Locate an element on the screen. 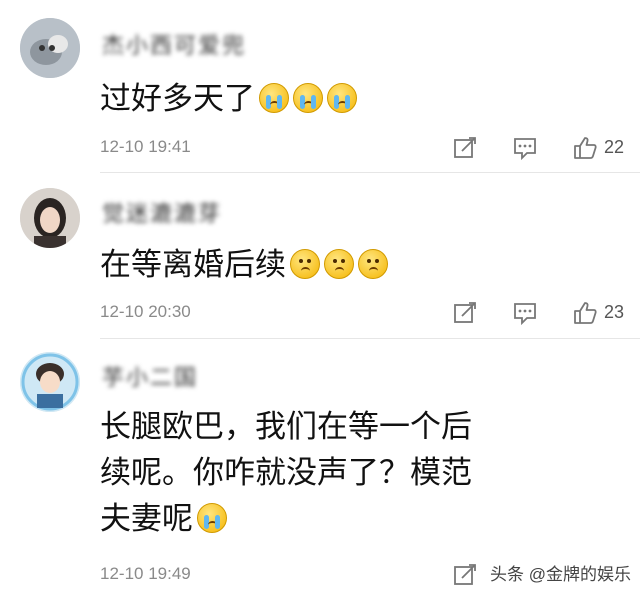 The height and width of the screenshot is (592, 640). username-text: 杰小西可爱兜 is located at coordinates (174, 45).